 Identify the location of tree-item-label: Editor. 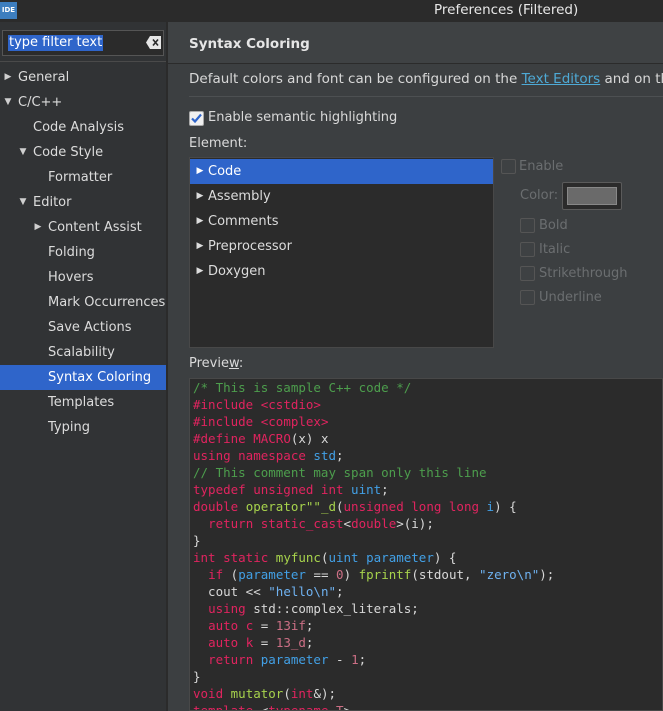
(52, 202).